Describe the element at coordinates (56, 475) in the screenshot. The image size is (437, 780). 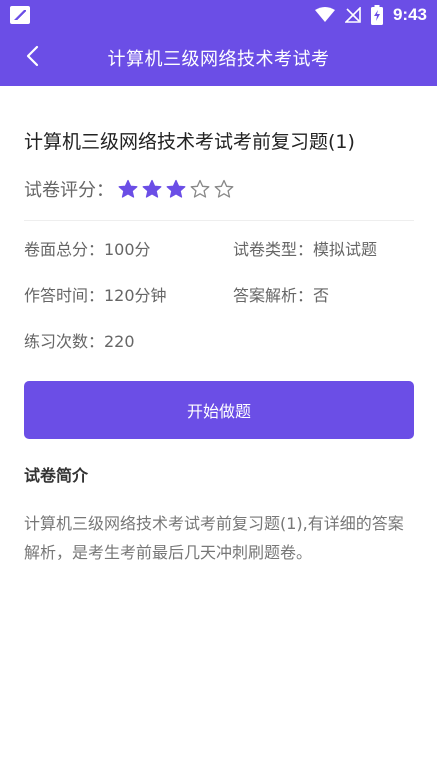
I see `intro-heading: 试卷简介` at that location.